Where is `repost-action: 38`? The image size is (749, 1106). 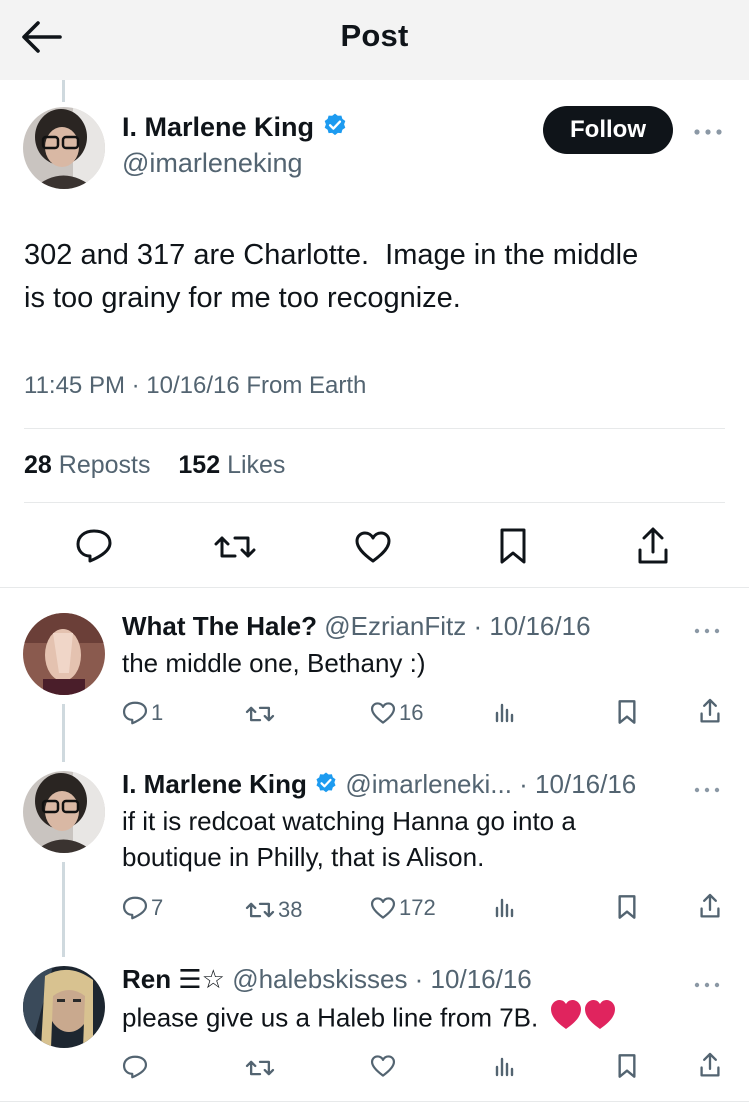
repost-action: 38 is located at coordinates (273, 910).